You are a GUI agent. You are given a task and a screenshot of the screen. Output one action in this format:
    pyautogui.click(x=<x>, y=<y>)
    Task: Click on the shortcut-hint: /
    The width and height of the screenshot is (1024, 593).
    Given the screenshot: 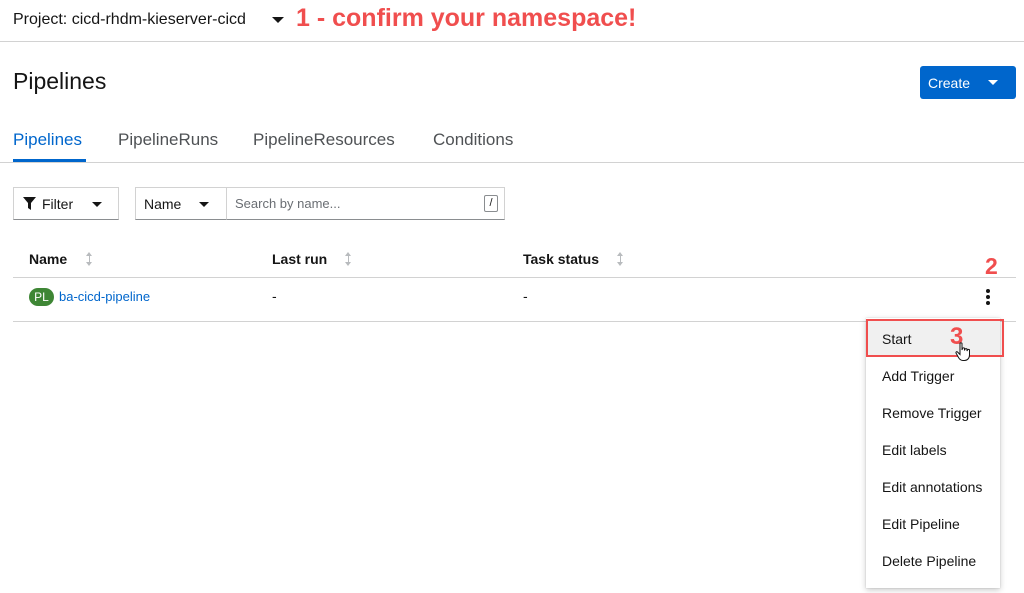 What is the action you would take?
    pyautogui.click(x=491, y=203)
    